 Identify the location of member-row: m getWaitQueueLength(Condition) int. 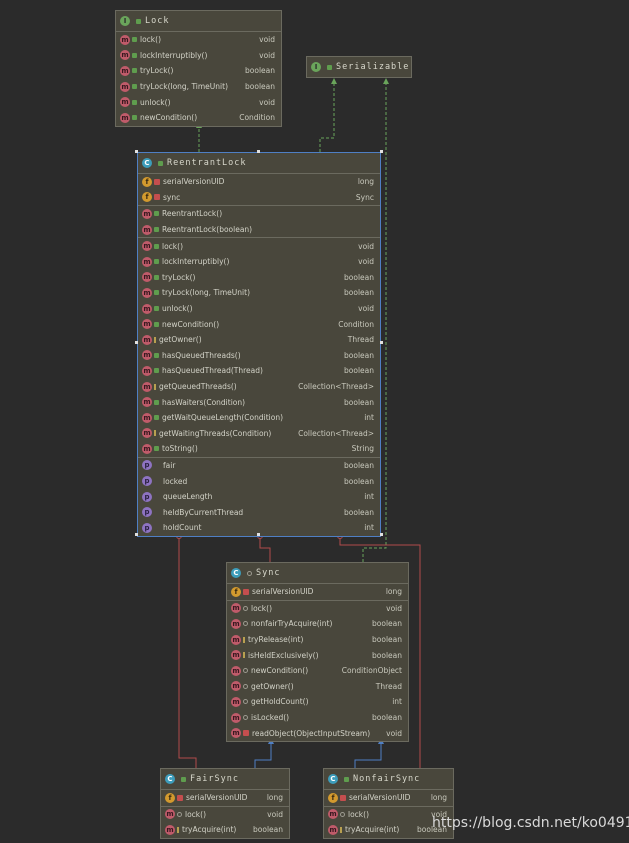
(259, 418).